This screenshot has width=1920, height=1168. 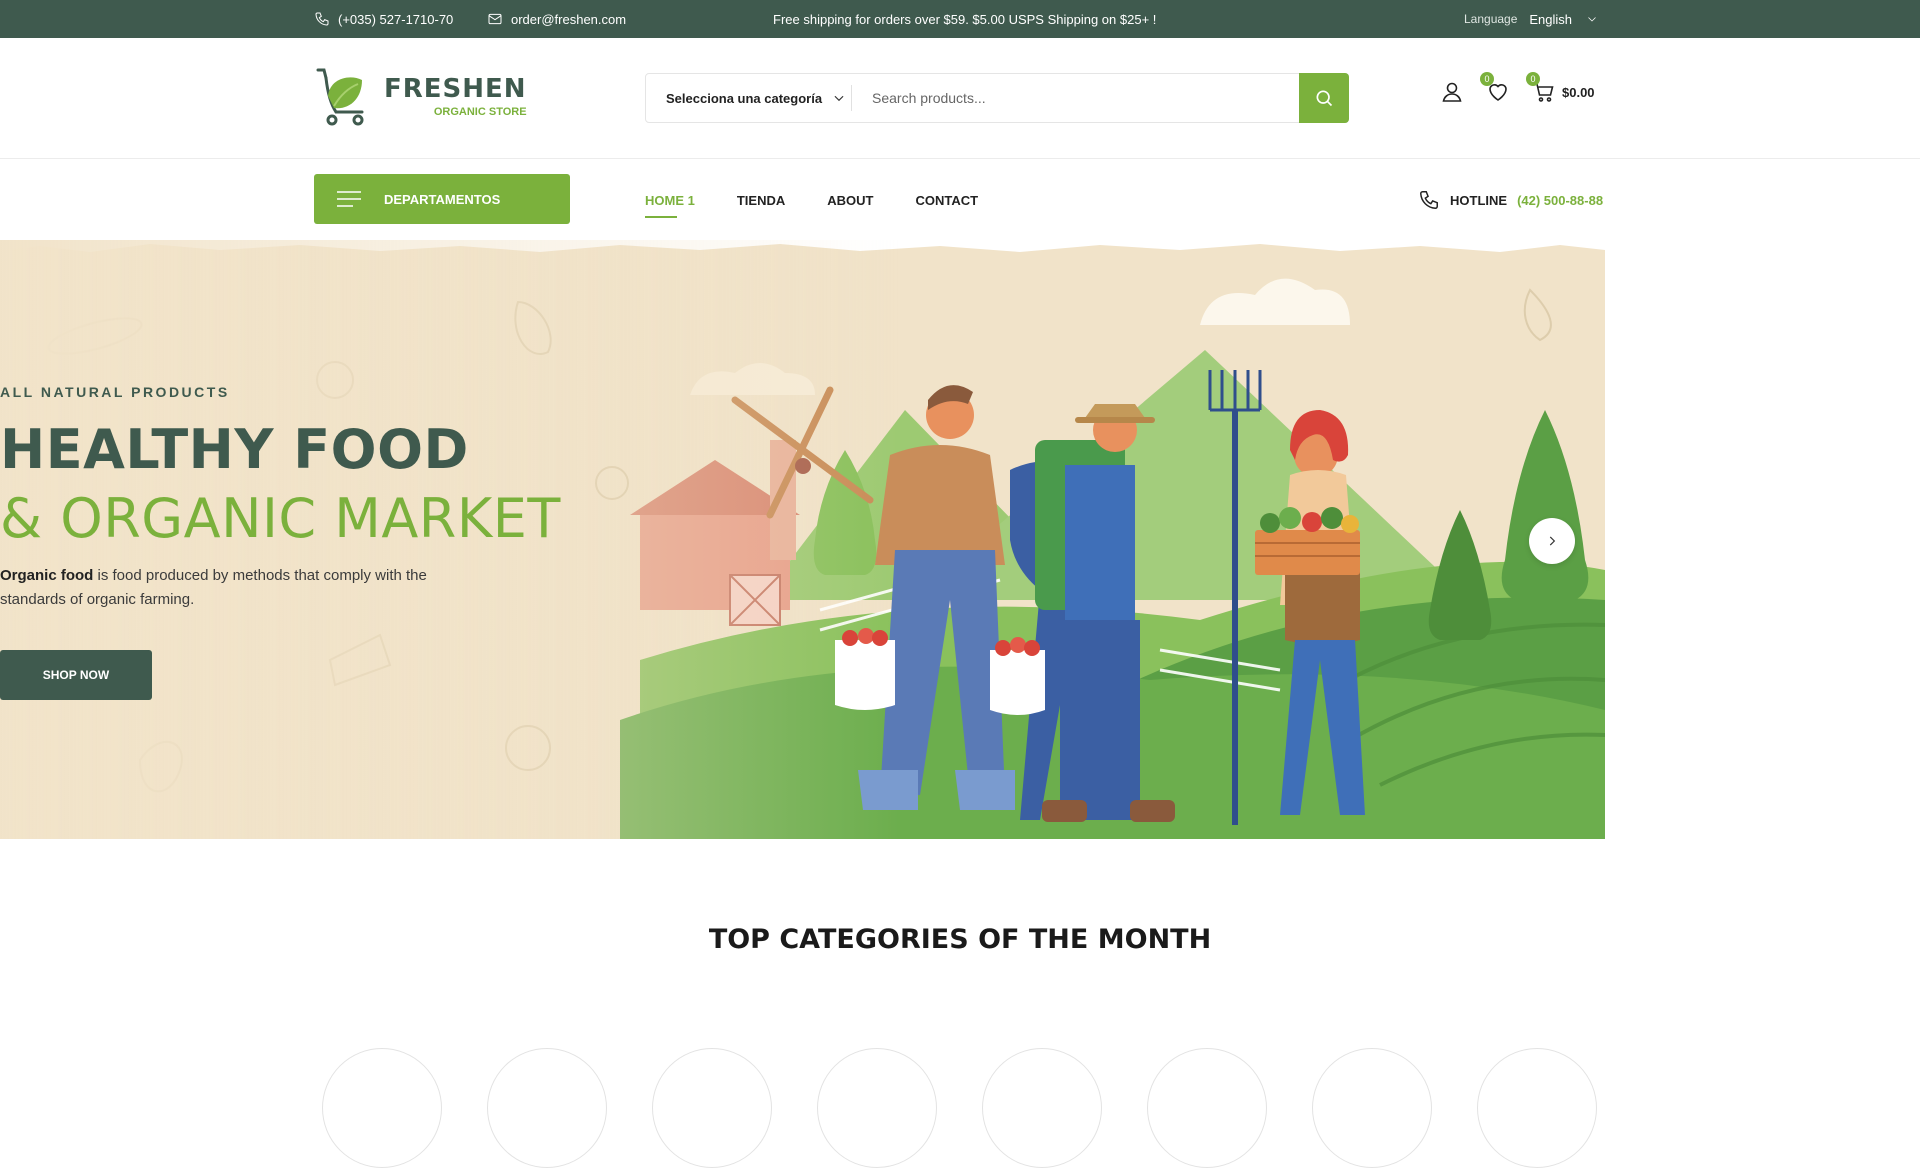 I want to click on search-icon, so click(x=1324, y=98).